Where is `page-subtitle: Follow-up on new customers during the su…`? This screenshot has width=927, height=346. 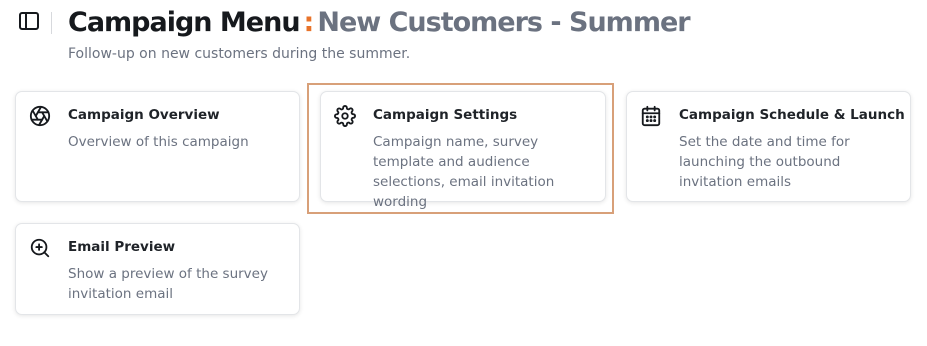 page-subtitle: Follow-up on new customers during the su… is located at coordinates (239, 54).